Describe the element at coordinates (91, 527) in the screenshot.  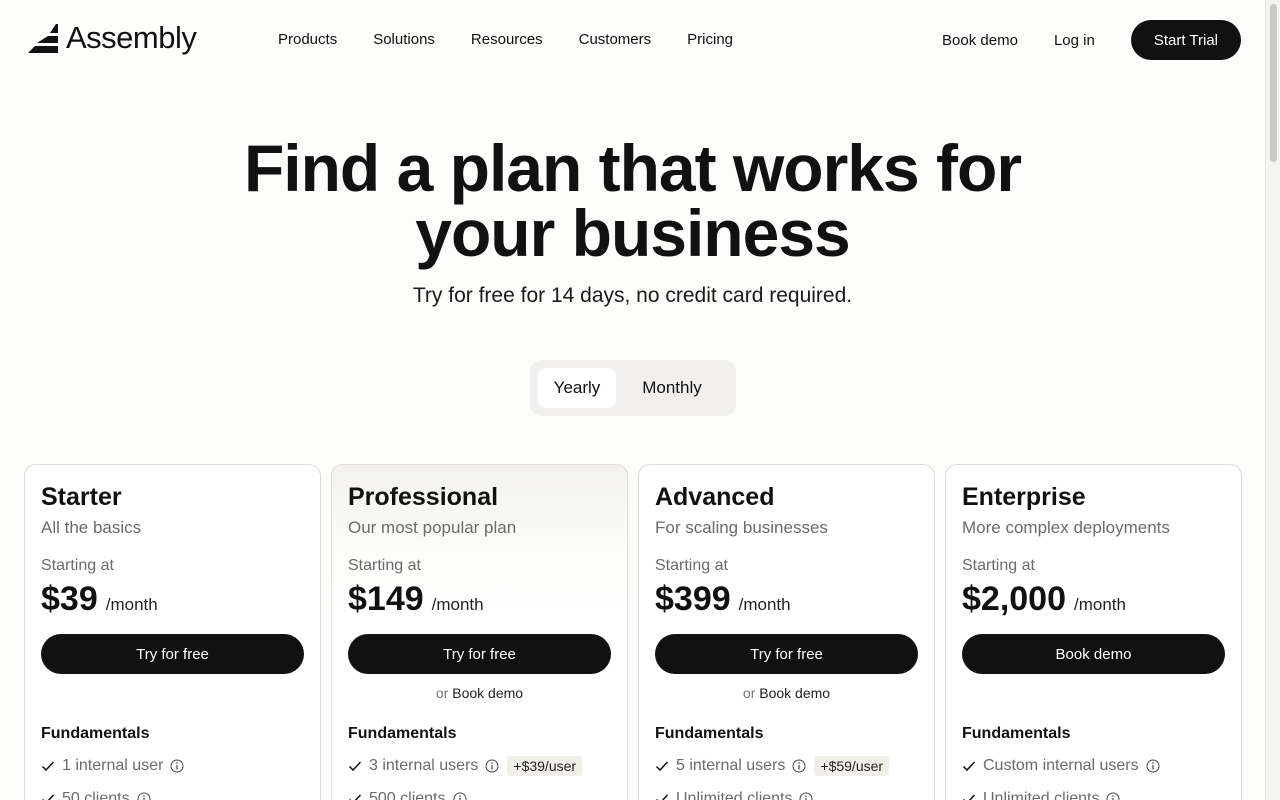
I see `plan-description: All the basics` at that location.